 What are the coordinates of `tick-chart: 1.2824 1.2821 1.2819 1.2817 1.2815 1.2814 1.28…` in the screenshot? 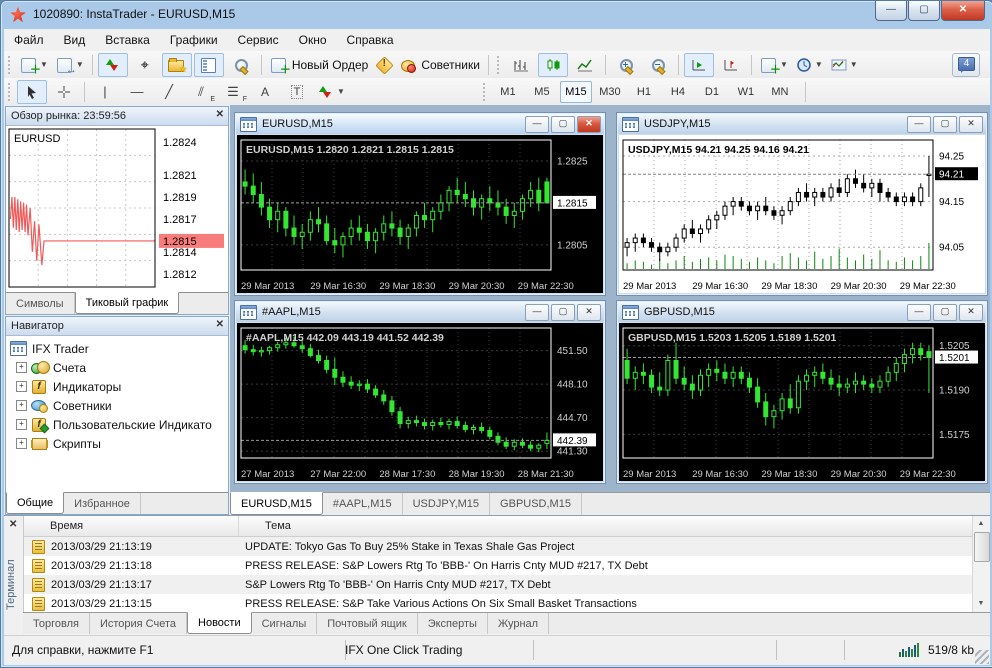 It's located at (117, 209).